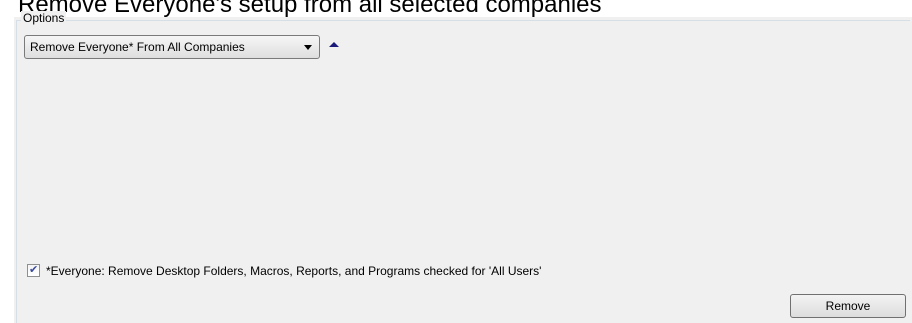  I want to click on triangle-up-icon, so click(334, 44).